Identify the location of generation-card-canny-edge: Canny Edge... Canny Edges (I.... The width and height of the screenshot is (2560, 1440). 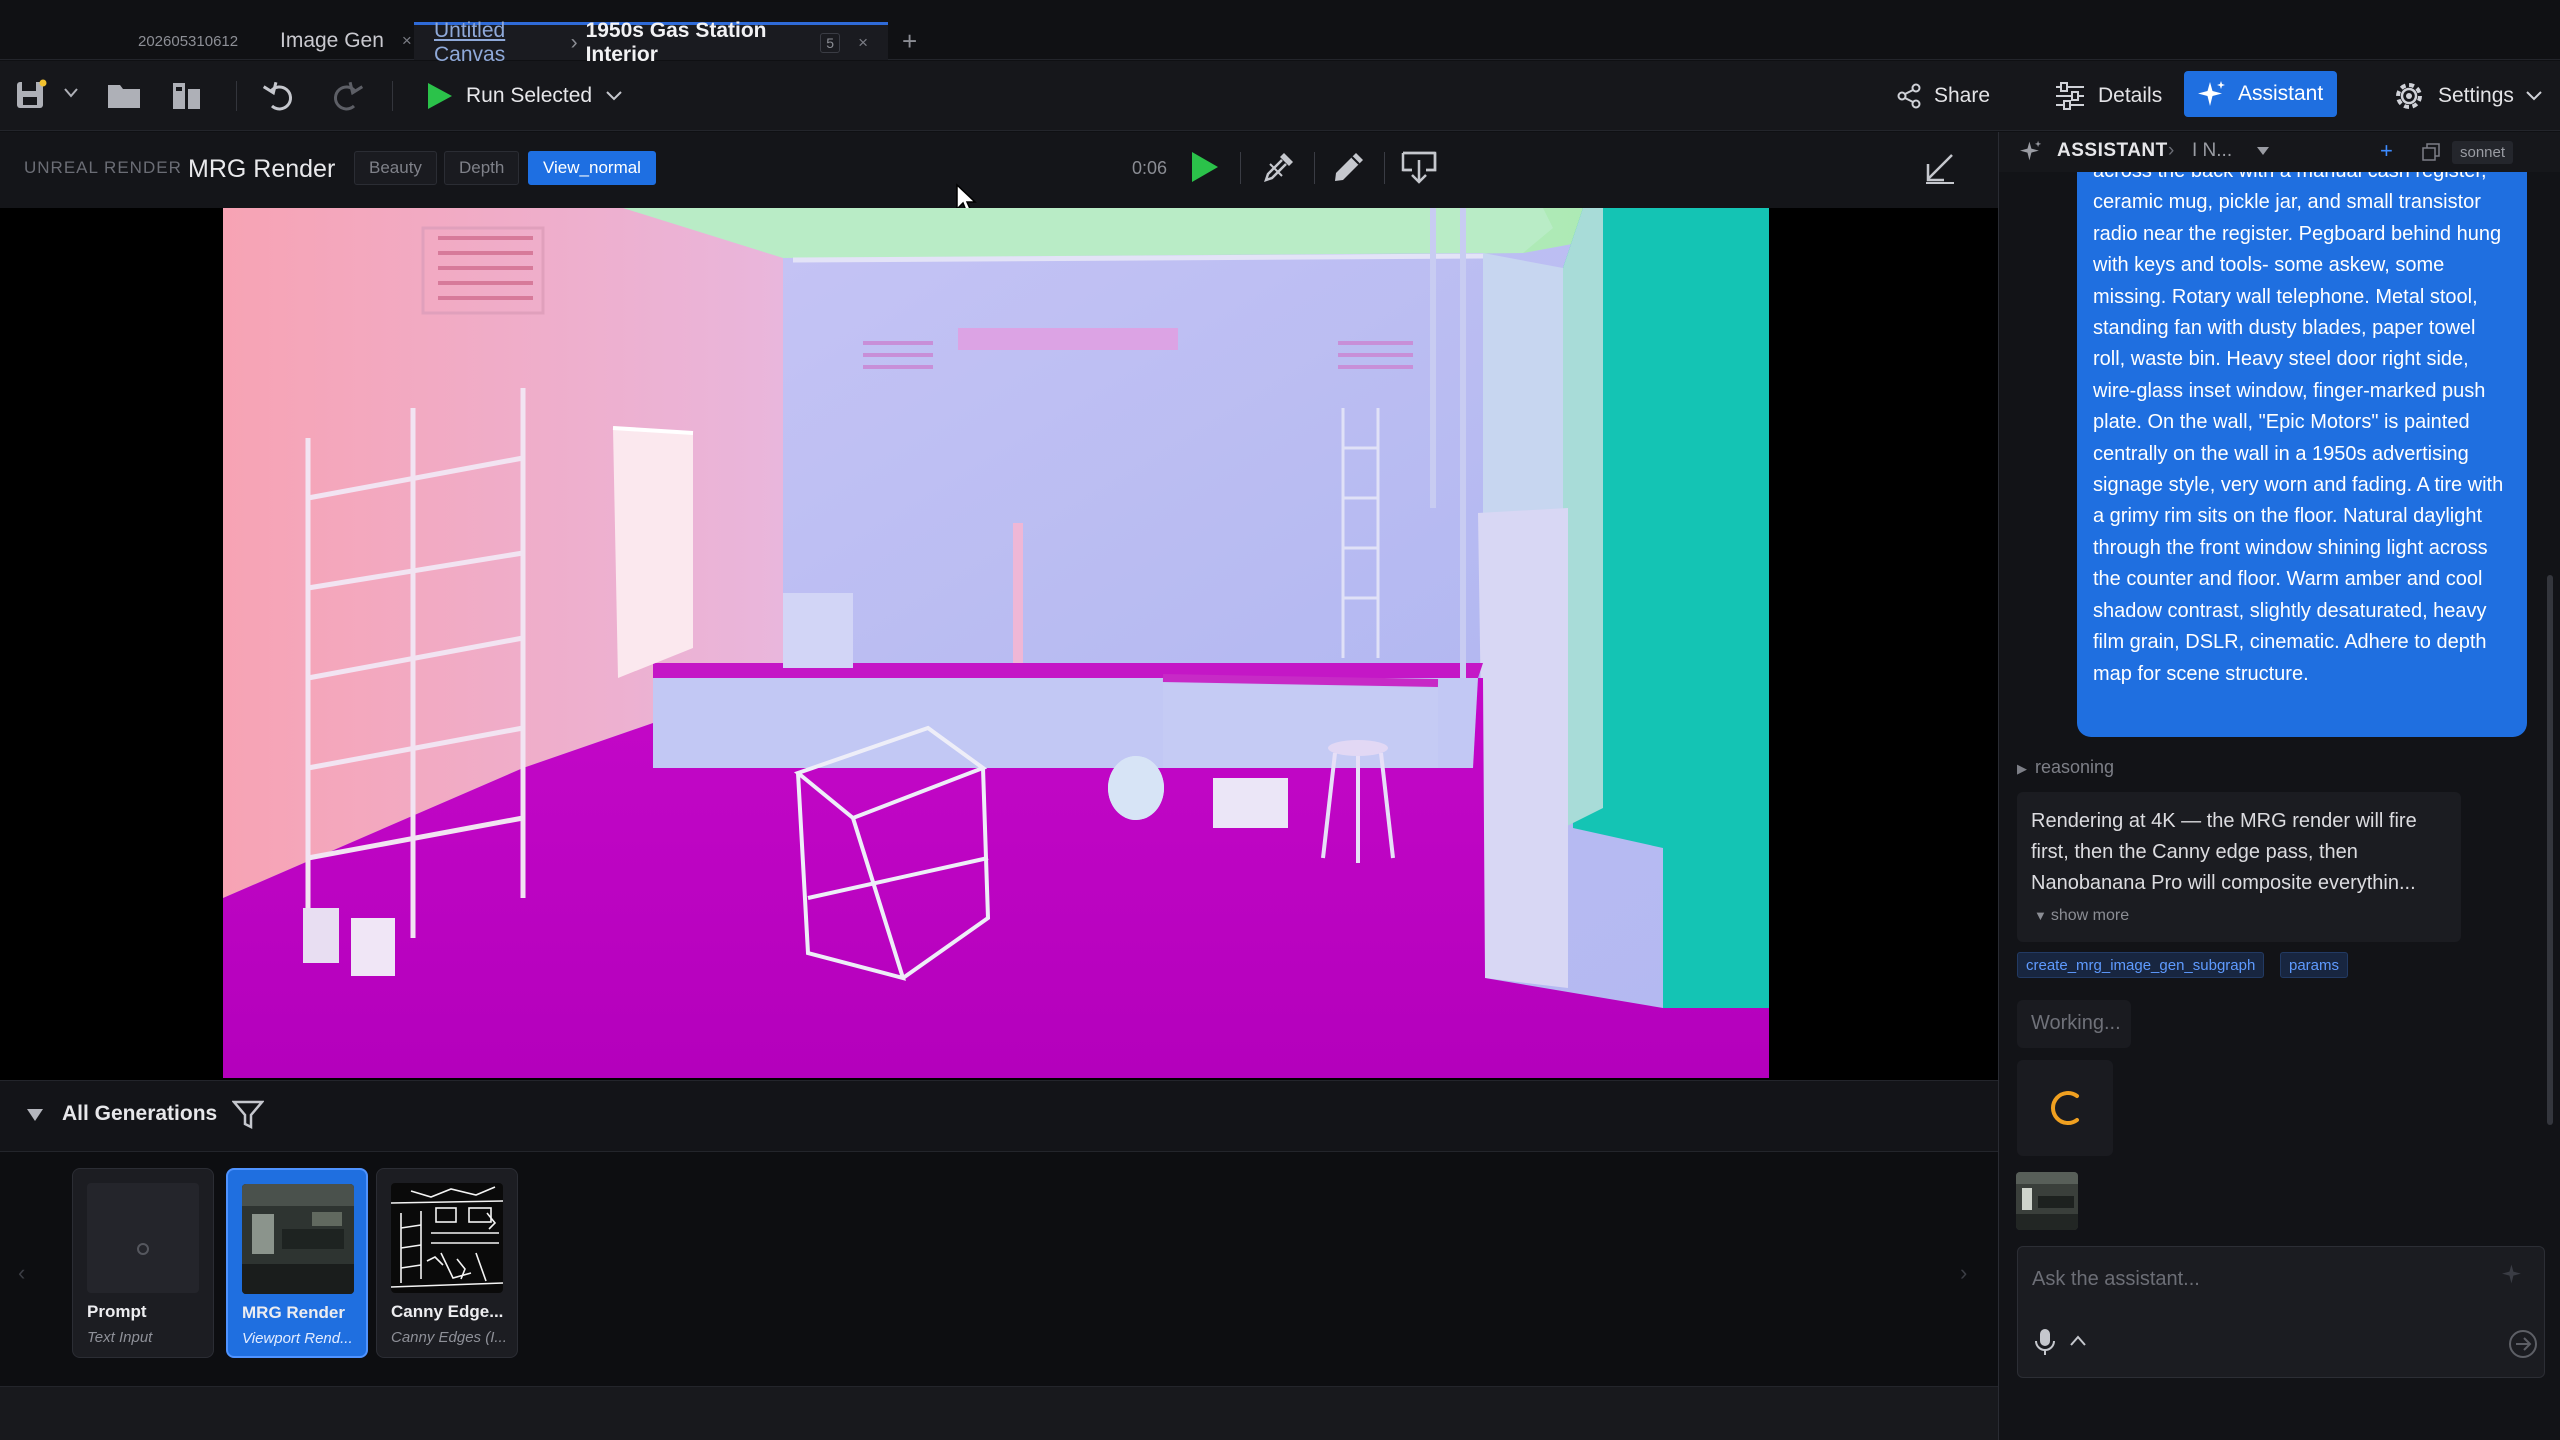
(447, 1263).